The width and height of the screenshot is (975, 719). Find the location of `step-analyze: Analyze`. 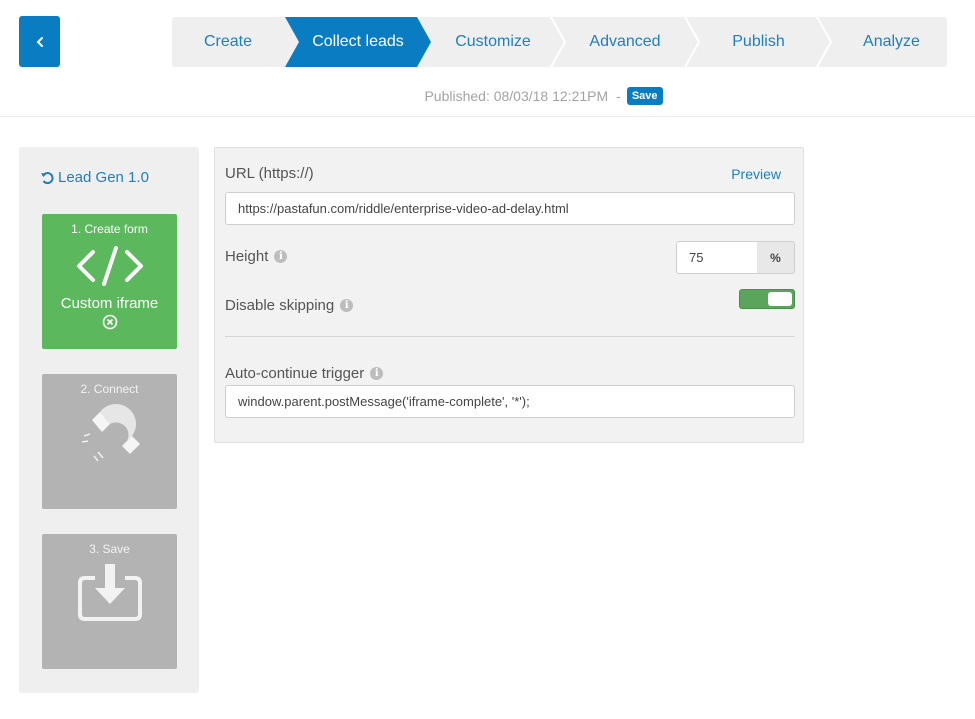

step-analyze: Analyze is located at coordinates (891, 42).